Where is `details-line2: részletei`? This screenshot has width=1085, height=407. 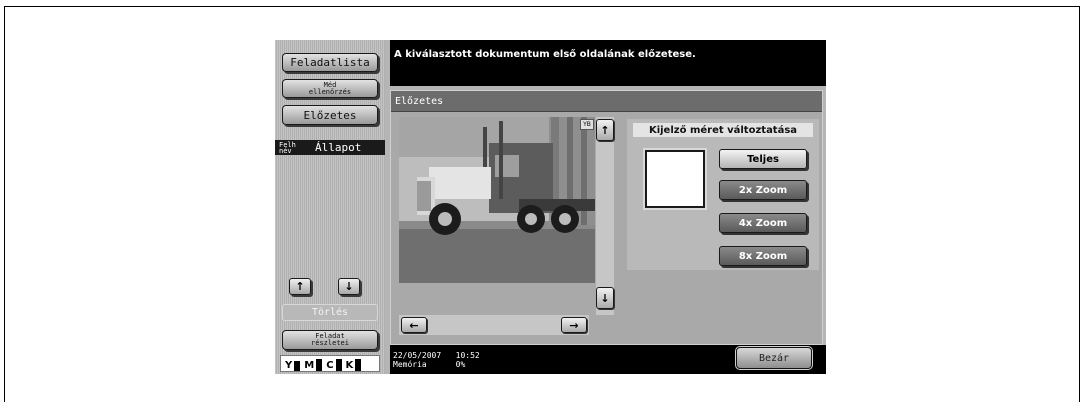
details-line2: részletei is located at coordinates (330, 343).